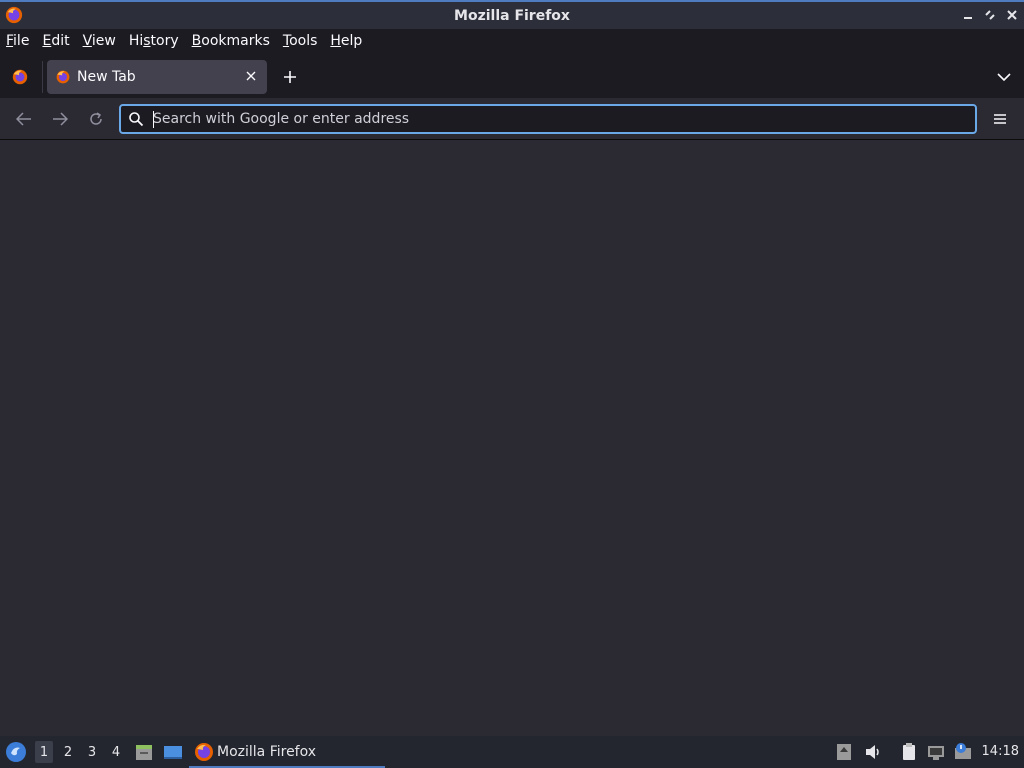 This screenshot has width=1024, height=768. Describe the element at coordinates (153, 119) in the screenshot. I see `text-caret` at that location.